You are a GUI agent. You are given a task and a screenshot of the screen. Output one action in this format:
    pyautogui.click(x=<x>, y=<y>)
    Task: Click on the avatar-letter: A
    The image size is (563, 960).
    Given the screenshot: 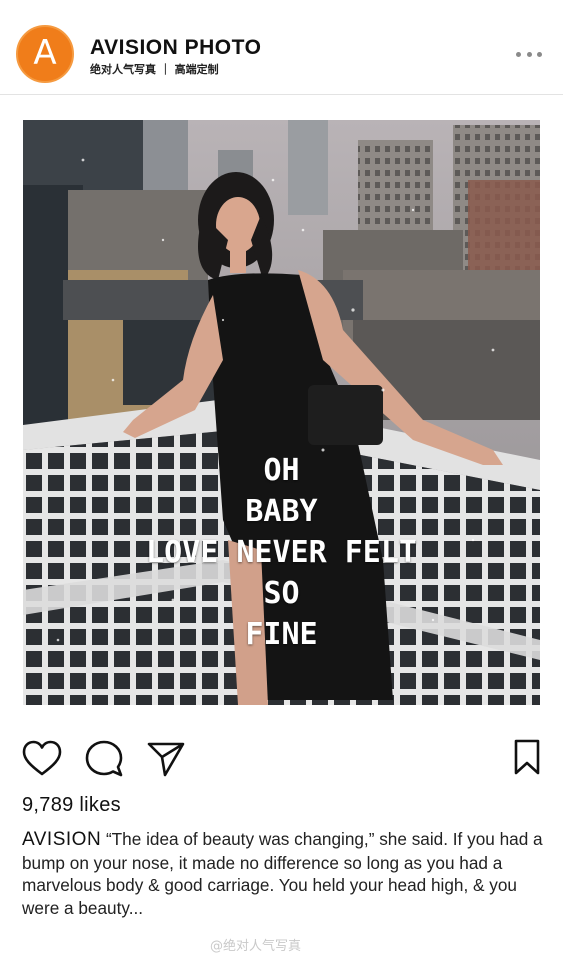 What is the action you would take?
    pyautogui.click(x=45, y=53)
    